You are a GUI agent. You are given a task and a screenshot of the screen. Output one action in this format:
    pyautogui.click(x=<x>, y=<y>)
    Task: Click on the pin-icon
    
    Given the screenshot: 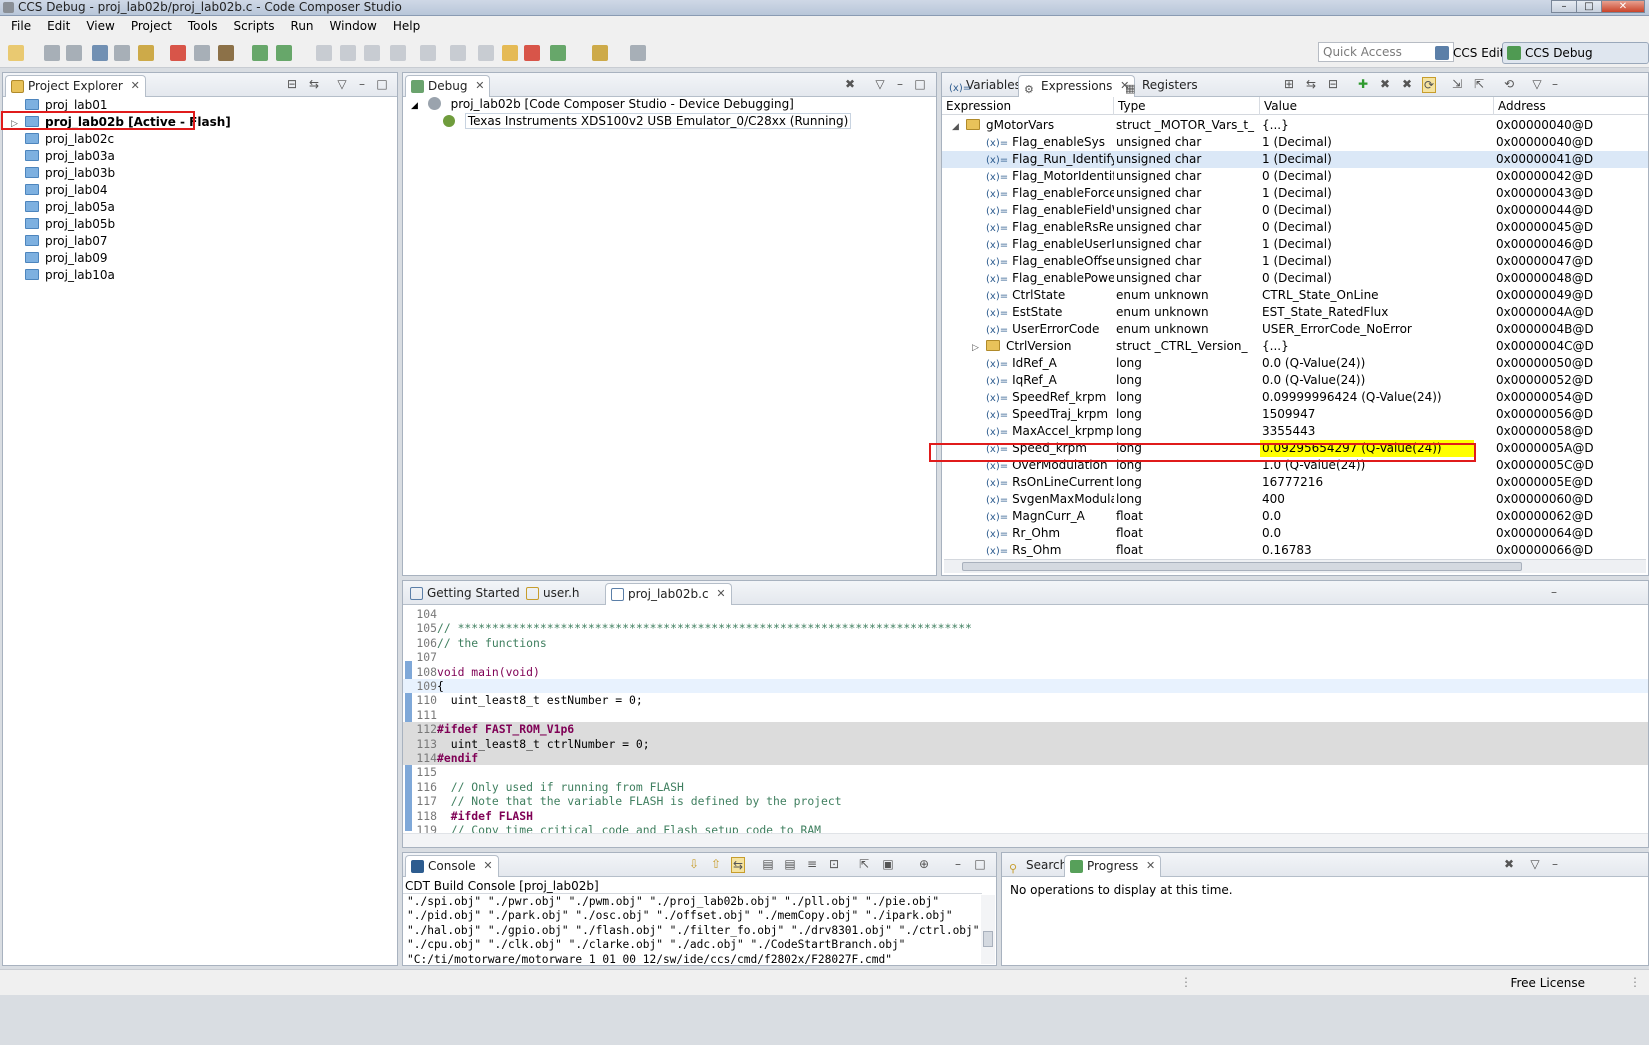 What is the action you would take?
    pyautogui.click(x=600, y=53)
    